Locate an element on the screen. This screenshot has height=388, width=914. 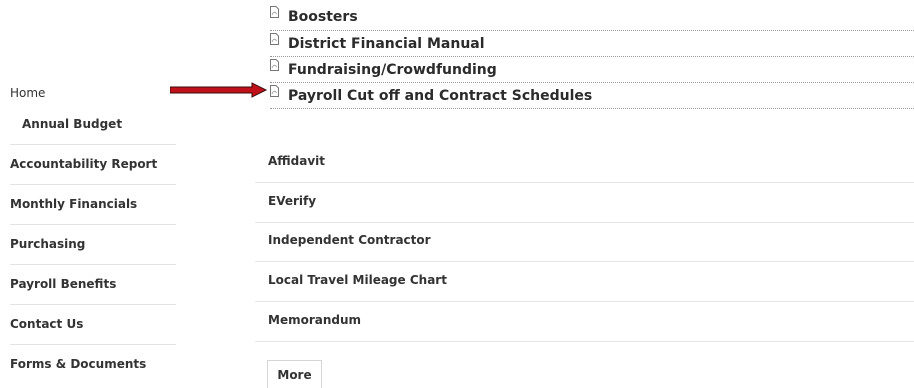
sidebar-item-contact-us: Contact Us is located at coordinates (93, 324).